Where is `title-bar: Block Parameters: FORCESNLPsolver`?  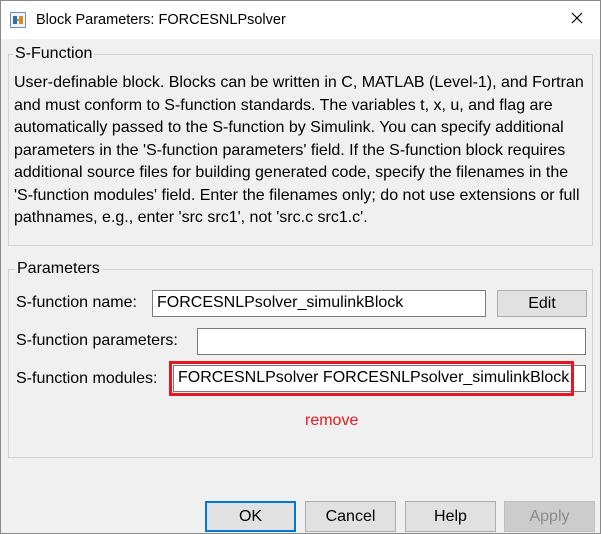
title-bar: Block Parameters: FORCESNLPsolver is located at coordinates (300, 20).